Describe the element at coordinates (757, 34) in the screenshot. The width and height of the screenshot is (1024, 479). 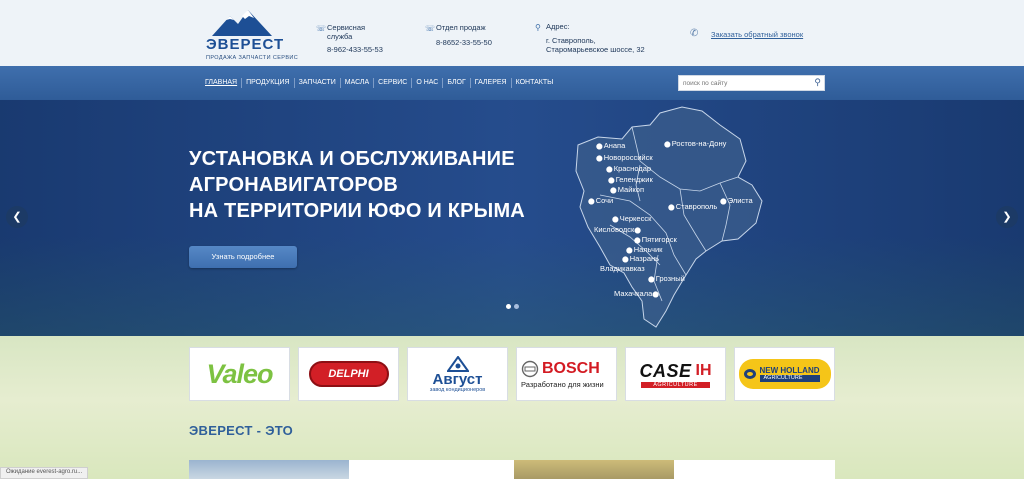
I see `callback-link: Заказать обратный звонок` at that location.